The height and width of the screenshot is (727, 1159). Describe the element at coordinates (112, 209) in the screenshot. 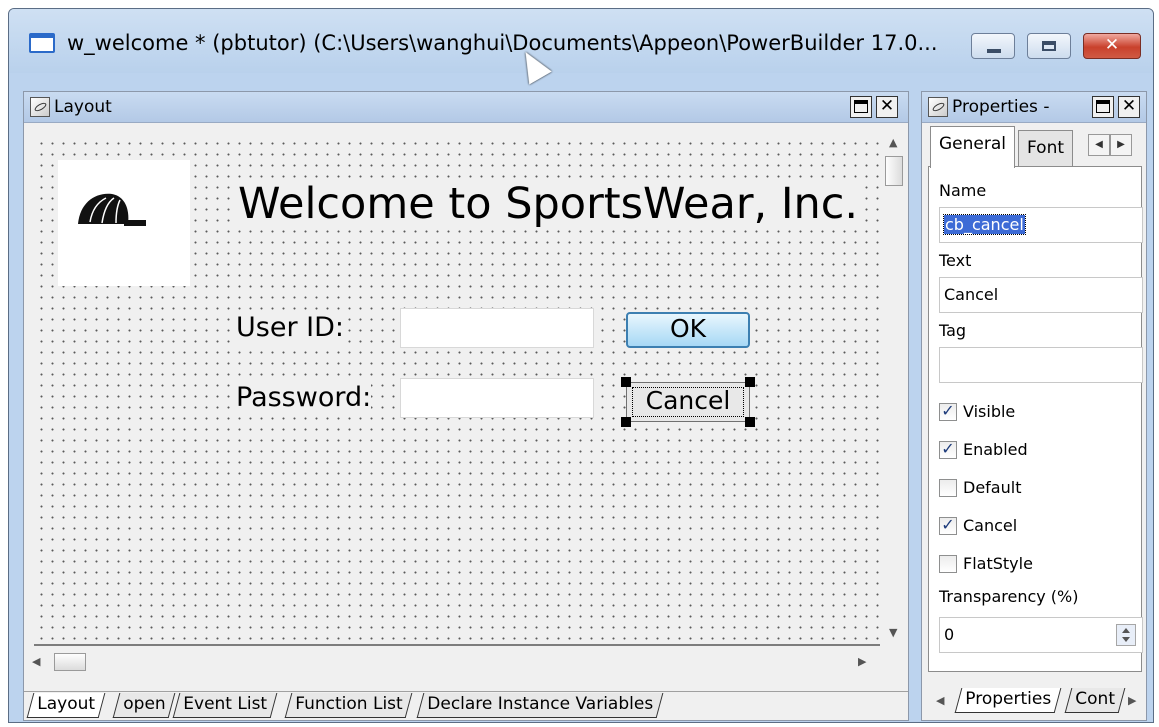

I see `cap-icon` at that location.